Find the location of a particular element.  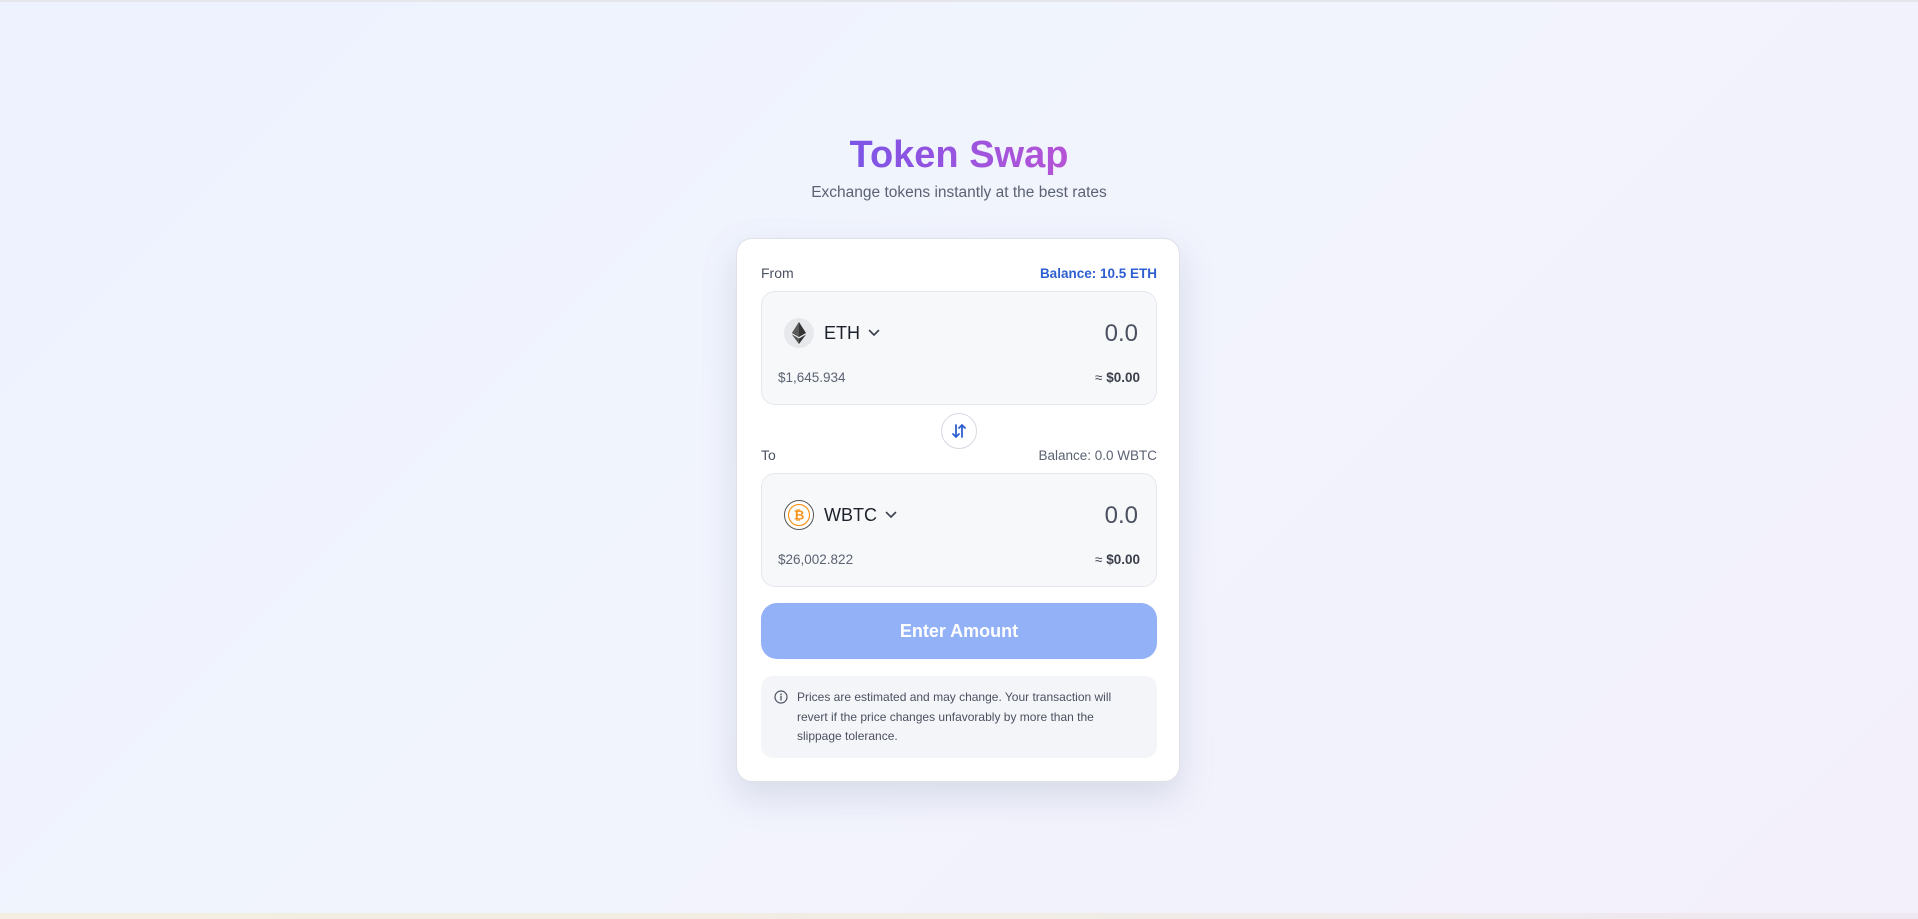

from-label-row: From Balance: 10.5 ETH is located at coordinates (959, 273).